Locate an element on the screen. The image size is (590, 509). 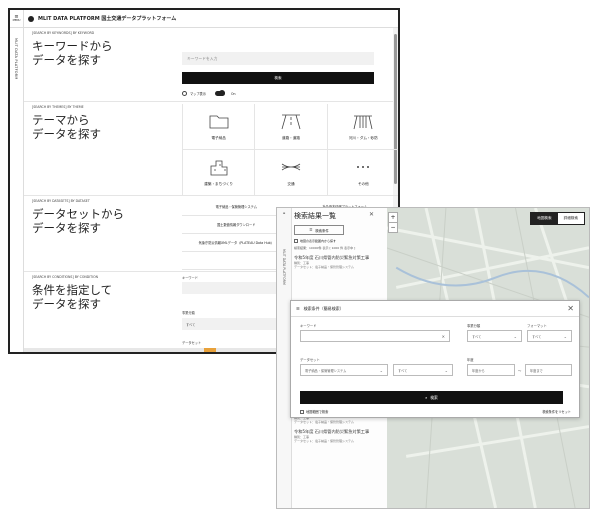
tab-detail-search: 詳細検索 is located at coordinates (570, 218).